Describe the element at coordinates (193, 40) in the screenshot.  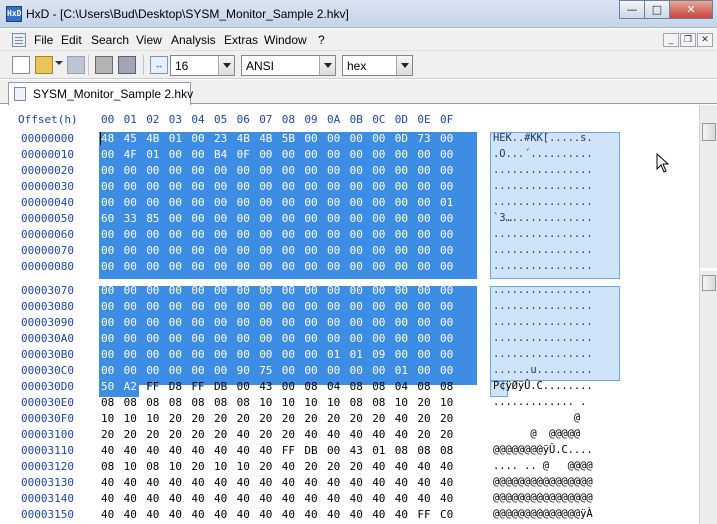
I see `menu-analysis: Analysis` at that location.